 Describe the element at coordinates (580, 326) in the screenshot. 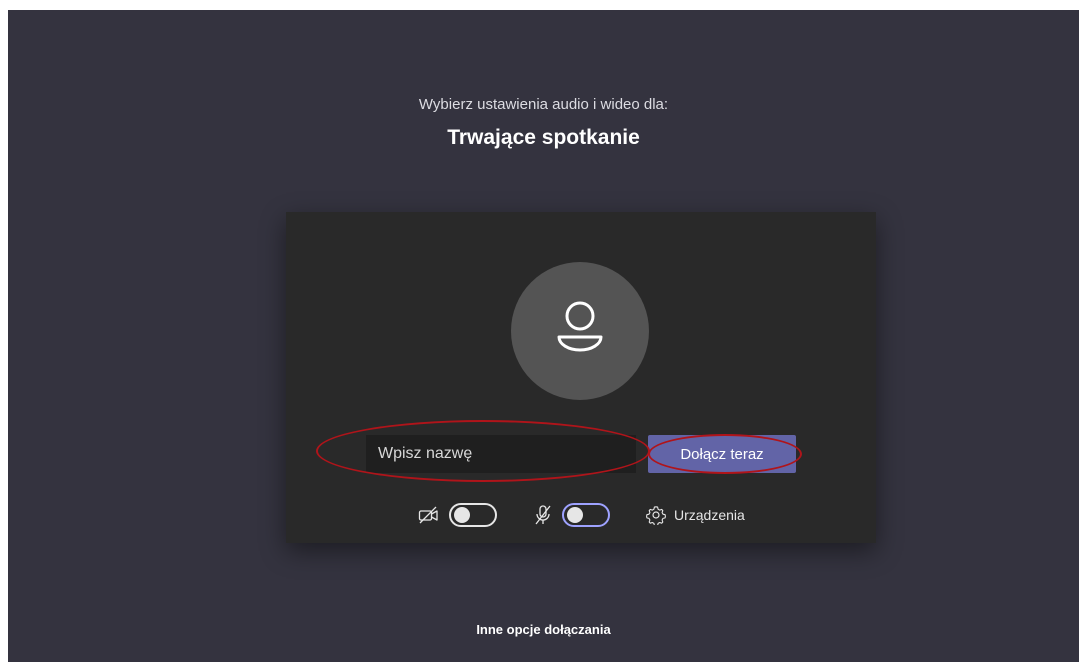

I see `person-icon` at that location.